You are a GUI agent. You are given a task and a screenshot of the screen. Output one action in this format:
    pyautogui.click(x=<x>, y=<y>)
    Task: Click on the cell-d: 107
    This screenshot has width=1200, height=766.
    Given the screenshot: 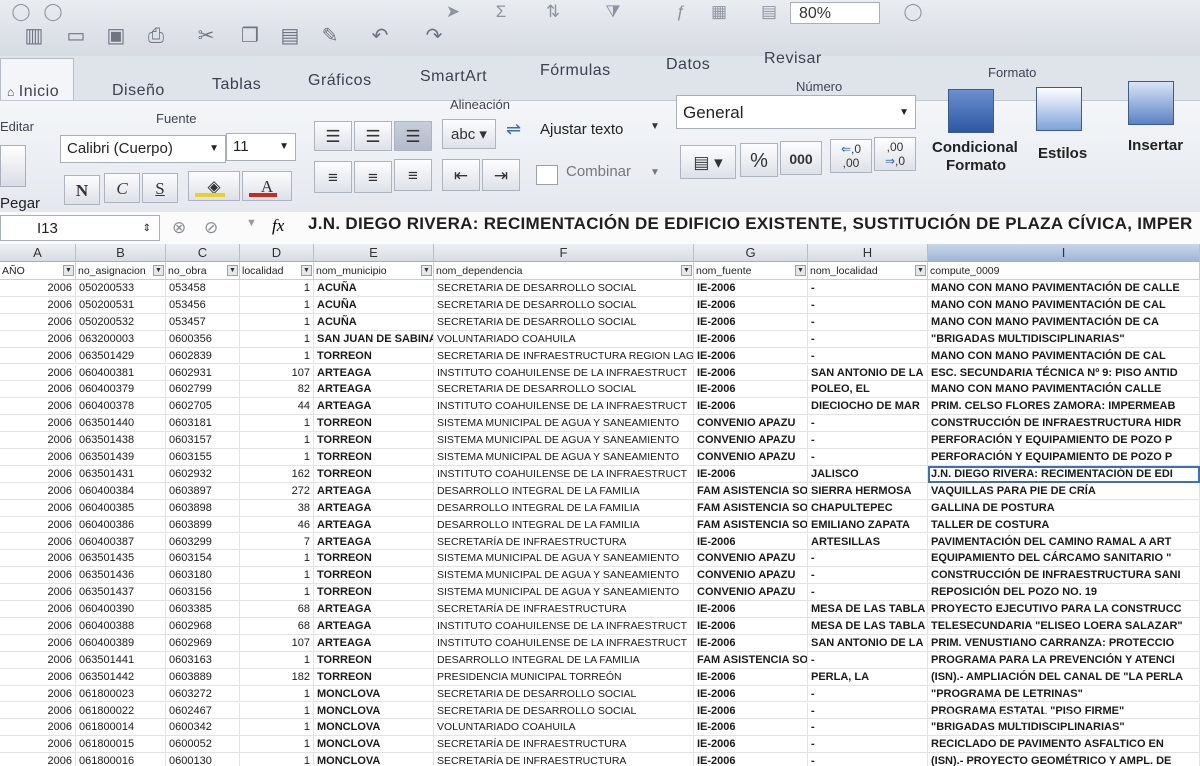 What is the action you would take?
    pyautogui.click(x=277, y=373)
    